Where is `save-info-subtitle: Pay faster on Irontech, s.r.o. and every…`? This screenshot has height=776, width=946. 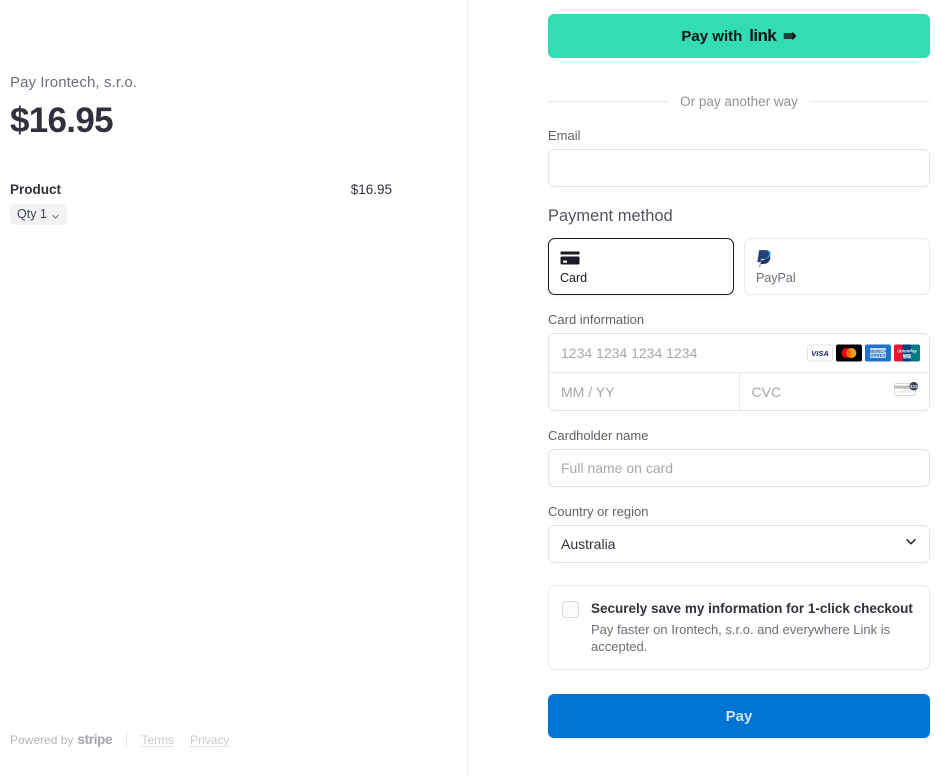
save-info-subtitle: Pay faster on Irontech, s.r.o. and every… is located at coordinates (741, 638).